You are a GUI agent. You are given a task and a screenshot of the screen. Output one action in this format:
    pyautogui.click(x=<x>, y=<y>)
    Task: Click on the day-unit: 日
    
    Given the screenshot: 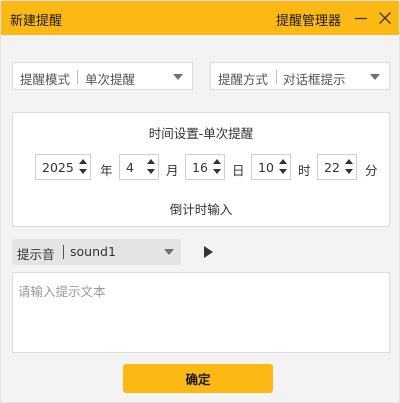 What is the action you would take?
    pyautogui.click(x=238, y=170)
    